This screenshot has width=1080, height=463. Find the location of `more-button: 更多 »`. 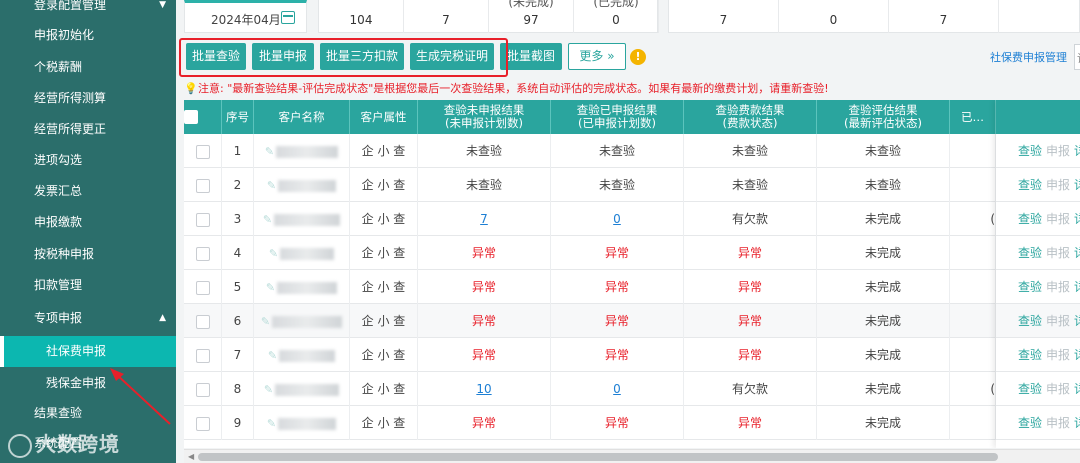

more-button: 更多 » is located at coordinates (597, 56).